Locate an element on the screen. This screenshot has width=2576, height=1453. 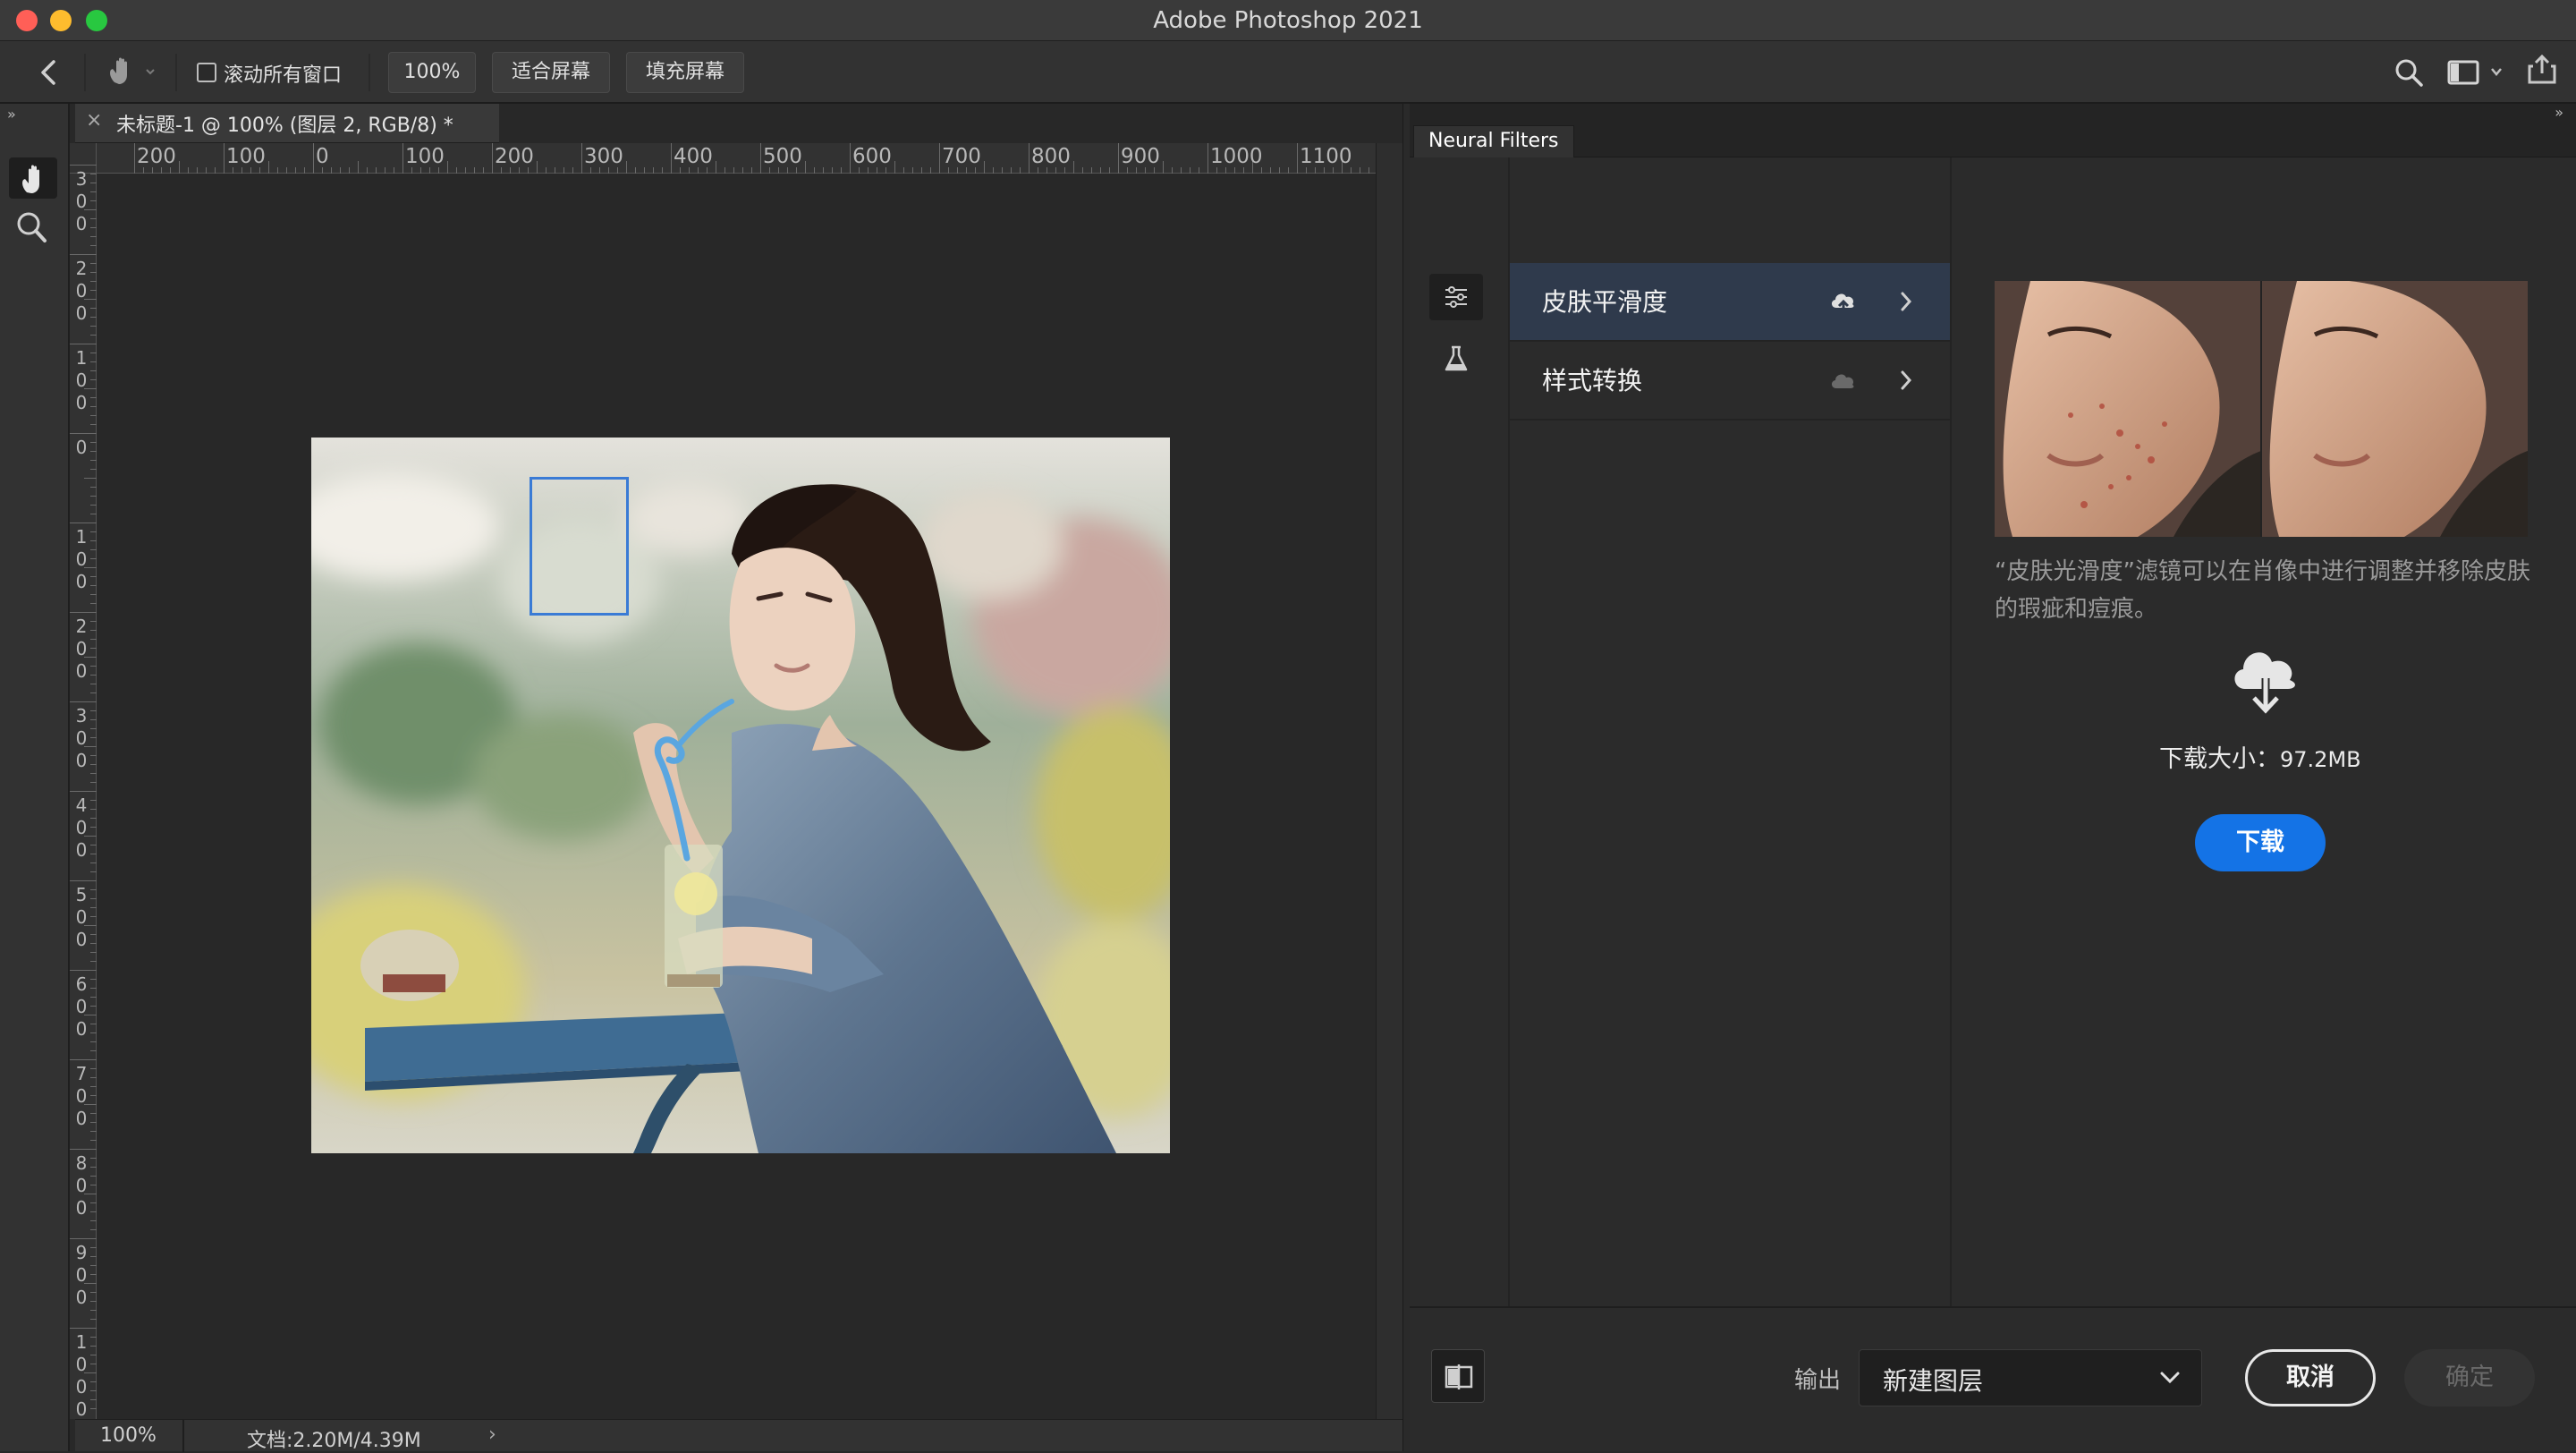
panel-divider is located at coordinates (1406, 777).